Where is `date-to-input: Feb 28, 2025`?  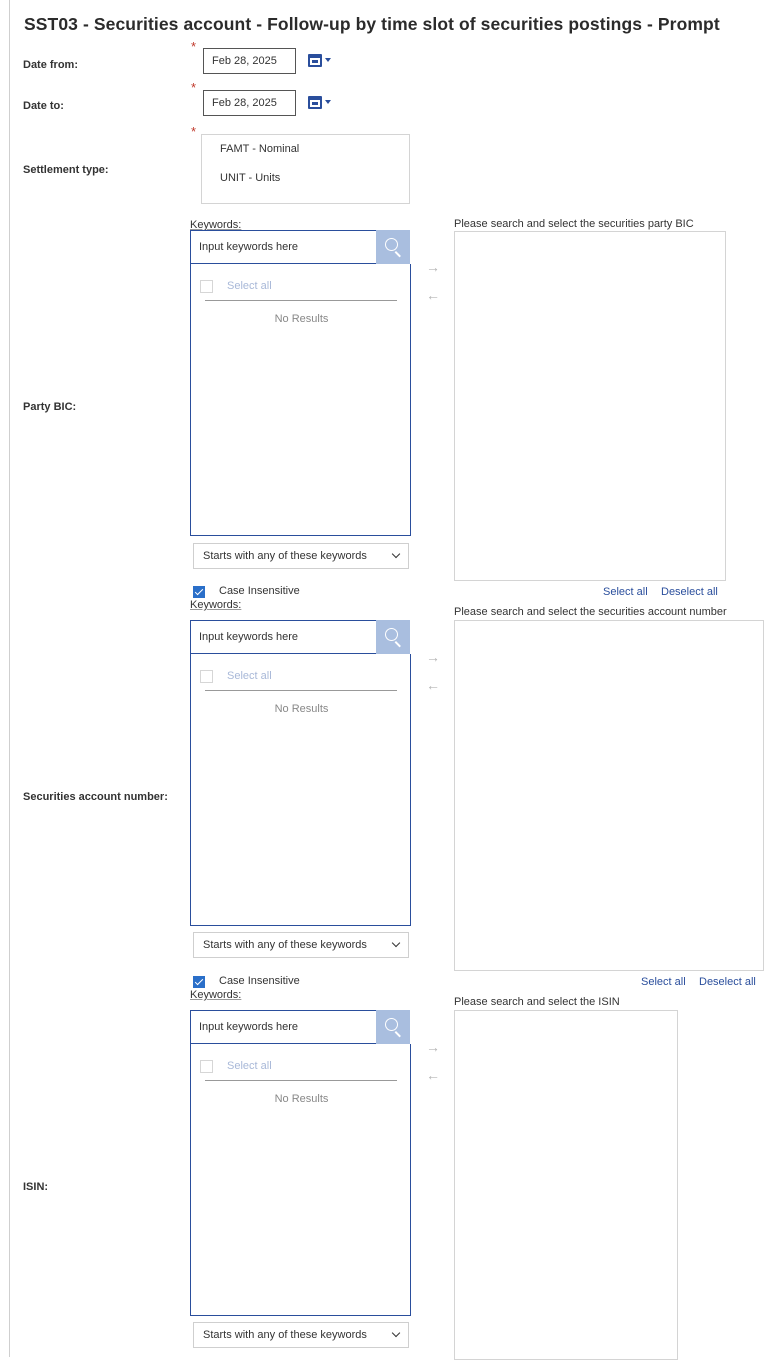 date-to-input: Feb 28, 2025 is located at coordinates (249, 103).